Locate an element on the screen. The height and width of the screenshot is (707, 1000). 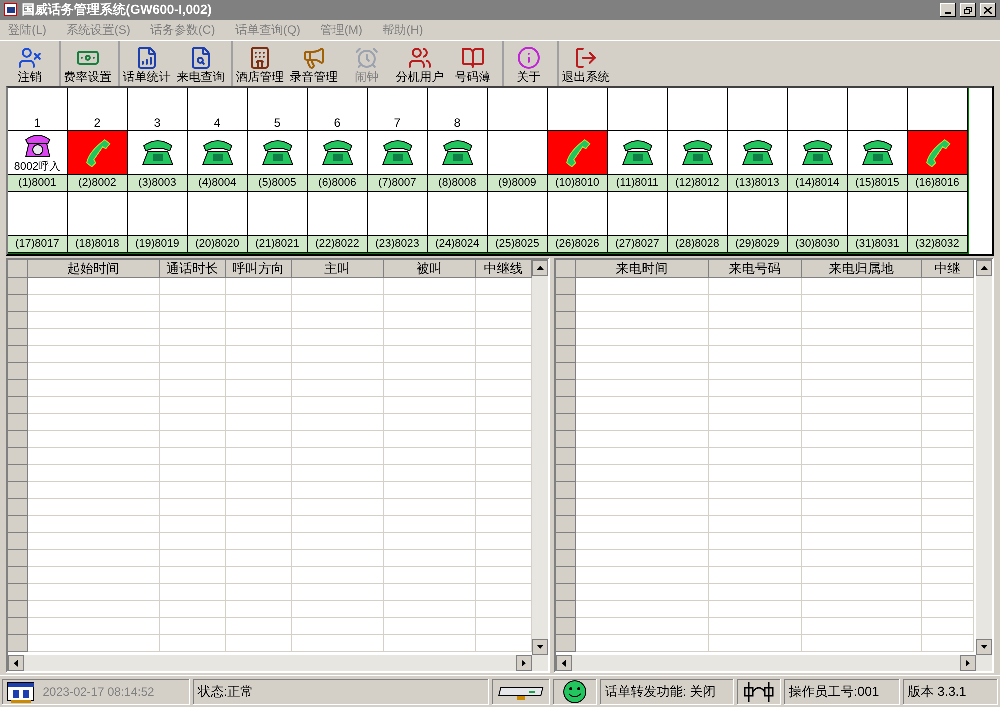
extension-label: (28)8028 is located at coordinates (697, 244).